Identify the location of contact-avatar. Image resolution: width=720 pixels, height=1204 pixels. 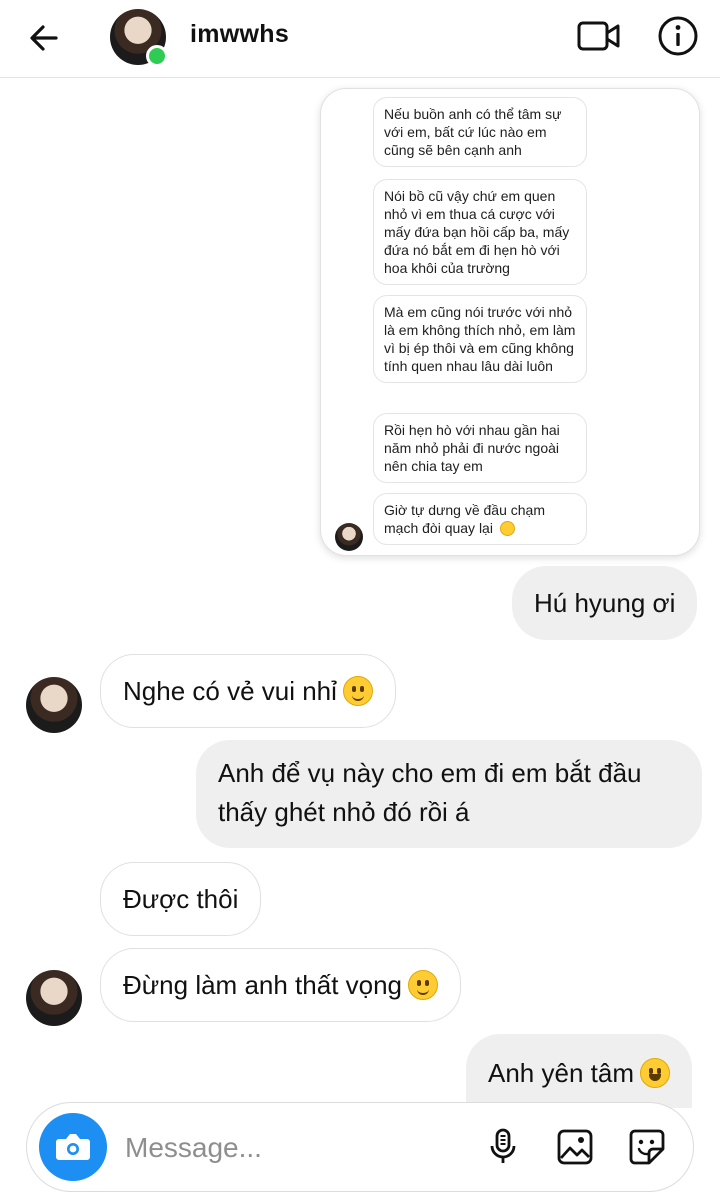
(139, 38).